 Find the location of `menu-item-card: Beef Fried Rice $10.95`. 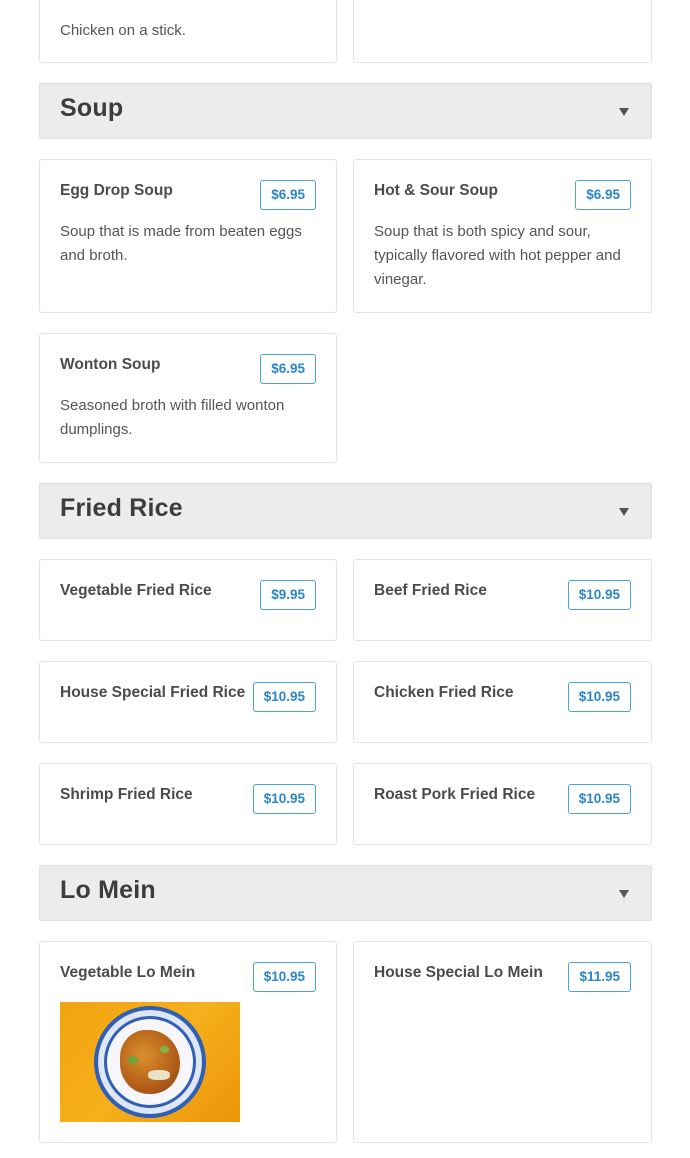

menu-item-card: Beef Fried Rice $10.95 is located at coordinates (502, 600).